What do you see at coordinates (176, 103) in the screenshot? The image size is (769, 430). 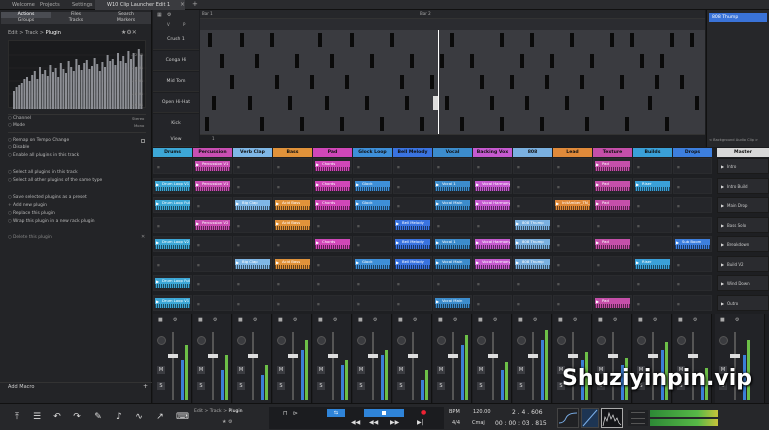 I see `lane-label: Open Hi-Hat` at bounding box center [176, 103].